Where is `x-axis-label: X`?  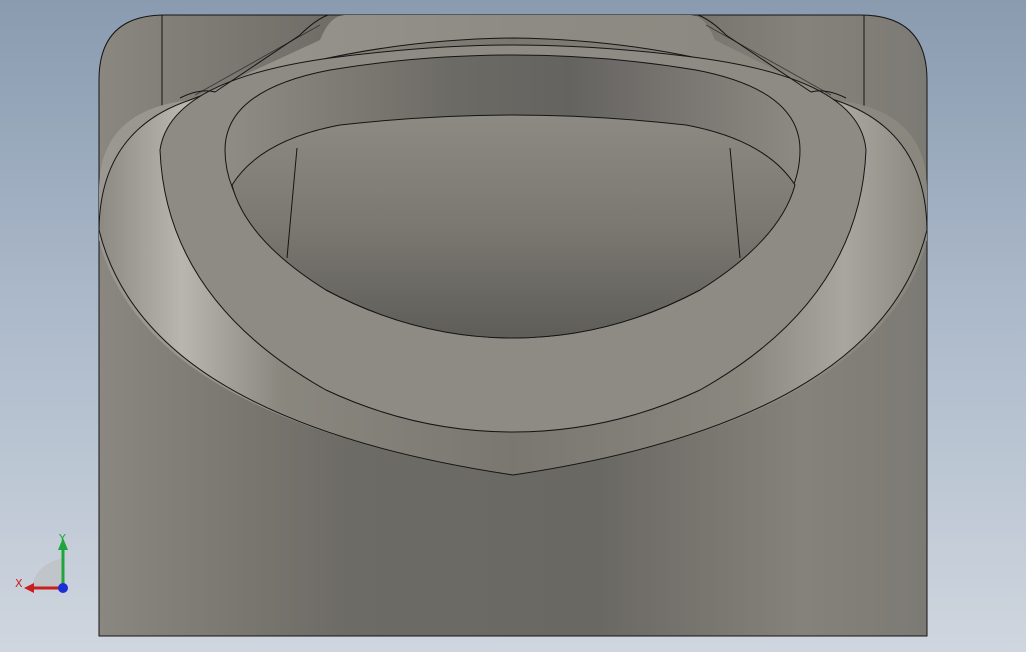
x-axis-label: X is located at coordinates (19, 583).